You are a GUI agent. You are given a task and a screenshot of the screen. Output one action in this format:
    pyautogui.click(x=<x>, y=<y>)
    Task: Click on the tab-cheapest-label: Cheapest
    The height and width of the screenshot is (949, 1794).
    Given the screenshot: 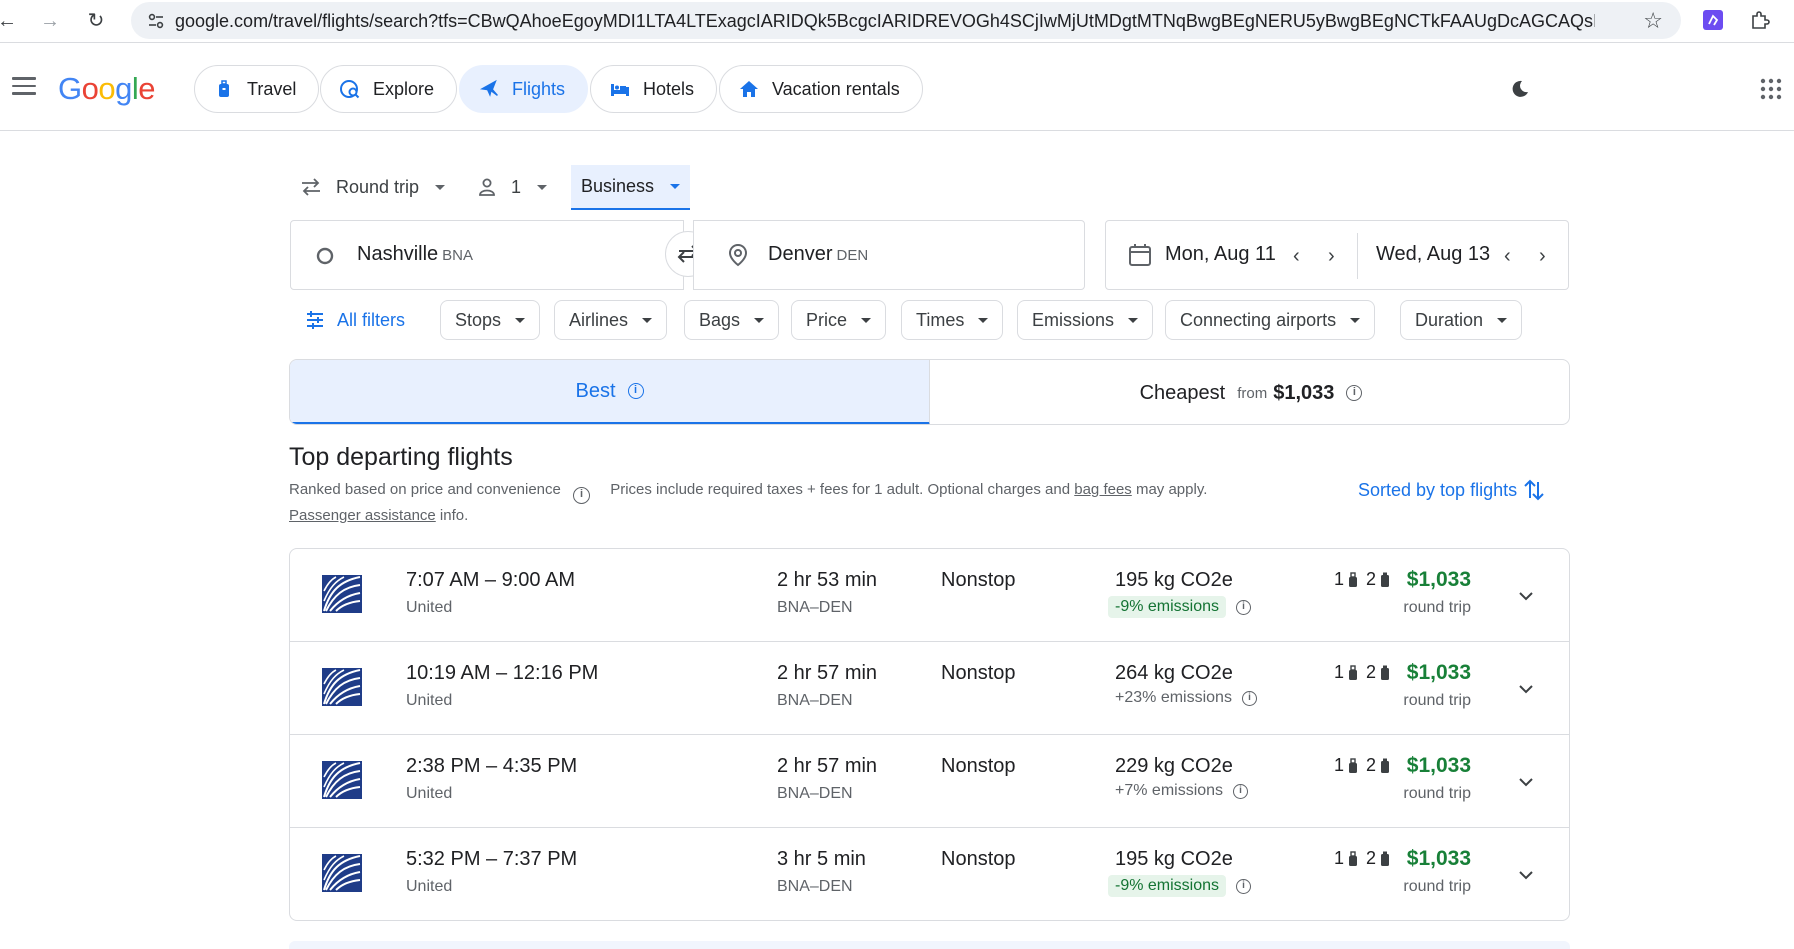 What is the action you would take?
    pyautogui.click(x=1182, y=392)
    